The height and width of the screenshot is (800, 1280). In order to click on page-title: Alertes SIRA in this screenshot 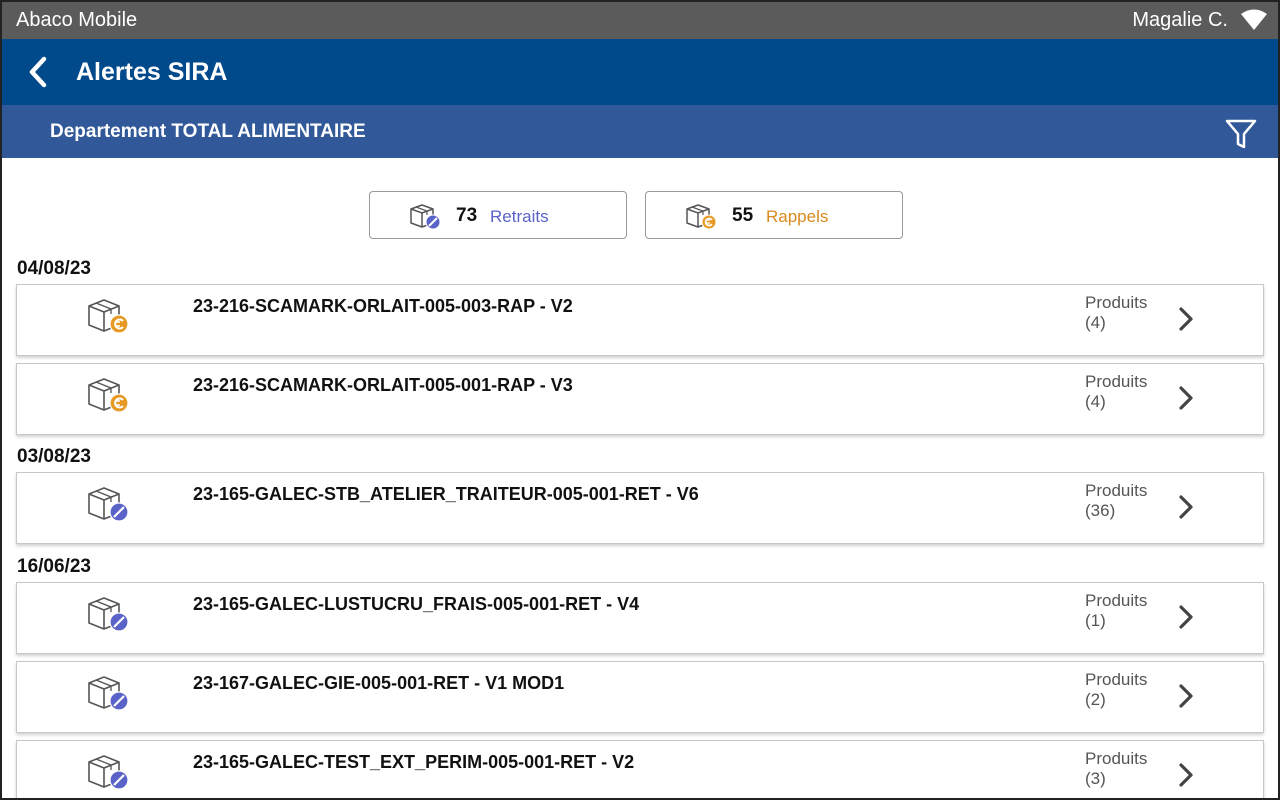, I will do `click(152, 72)`.